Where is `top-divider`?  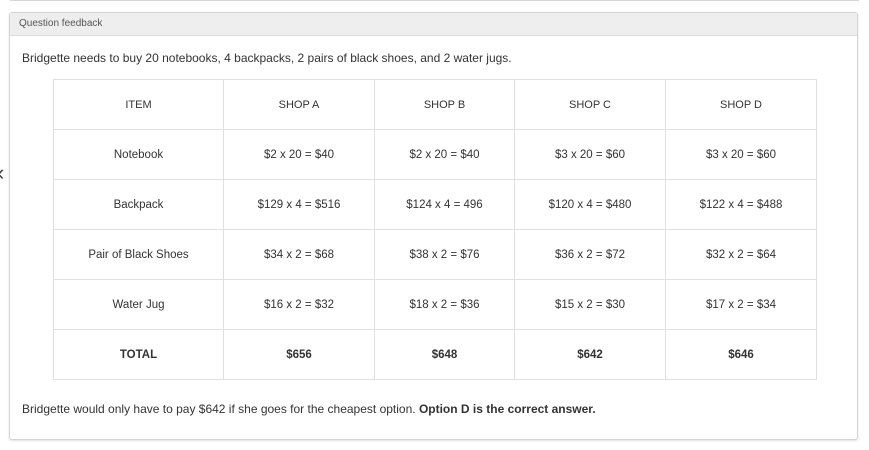
top-divider is located at coordinates (434, 0).